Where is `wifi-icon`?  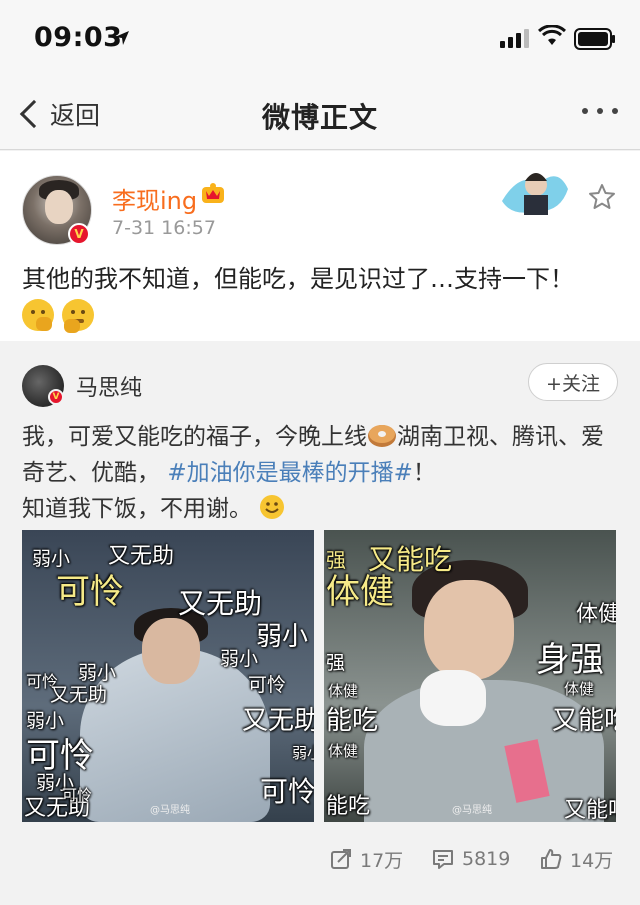
wifi-icon is located at coordinates (552, 35).